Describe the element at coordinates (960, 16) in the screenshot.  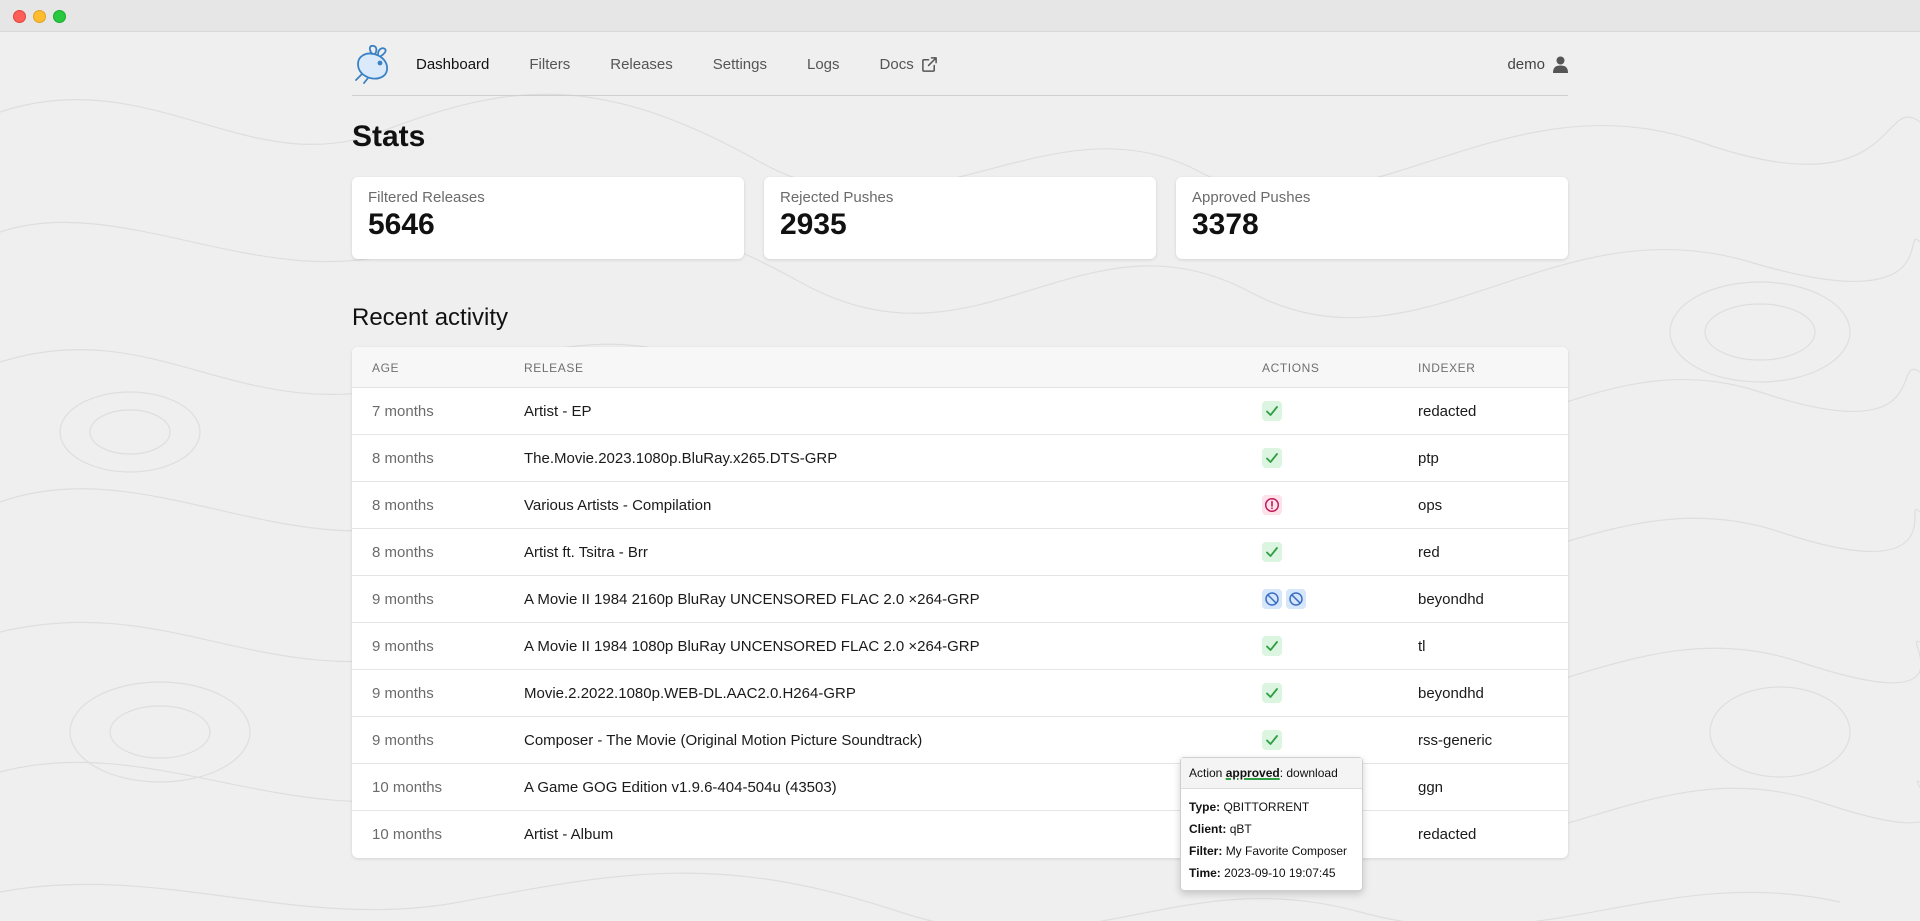
I see `window-titlebar` at that location.